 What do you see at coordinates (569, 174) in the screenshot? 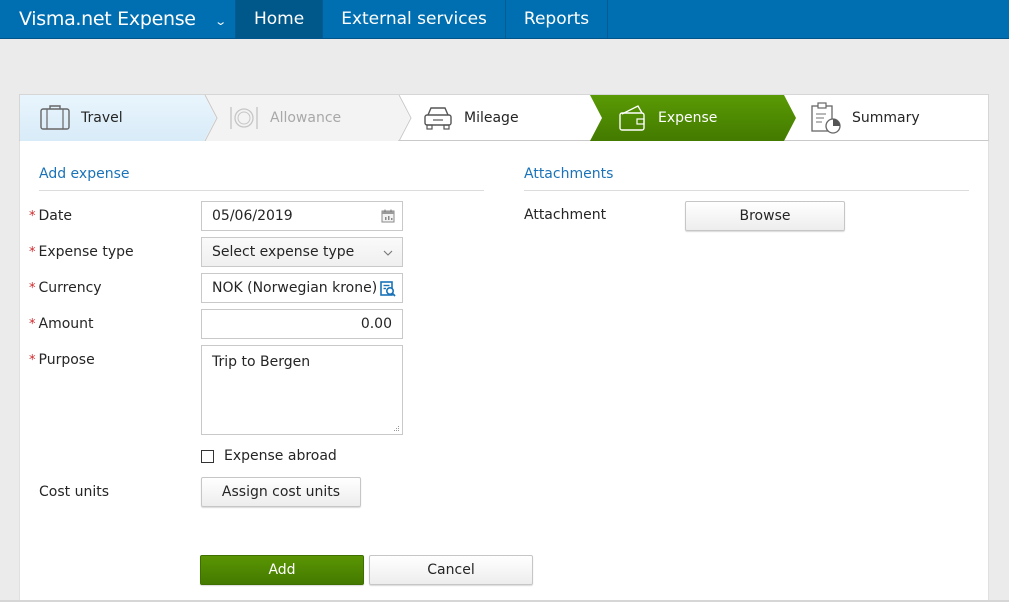
I see `attachments-title: Attachments` at bounding box center [569, 174].